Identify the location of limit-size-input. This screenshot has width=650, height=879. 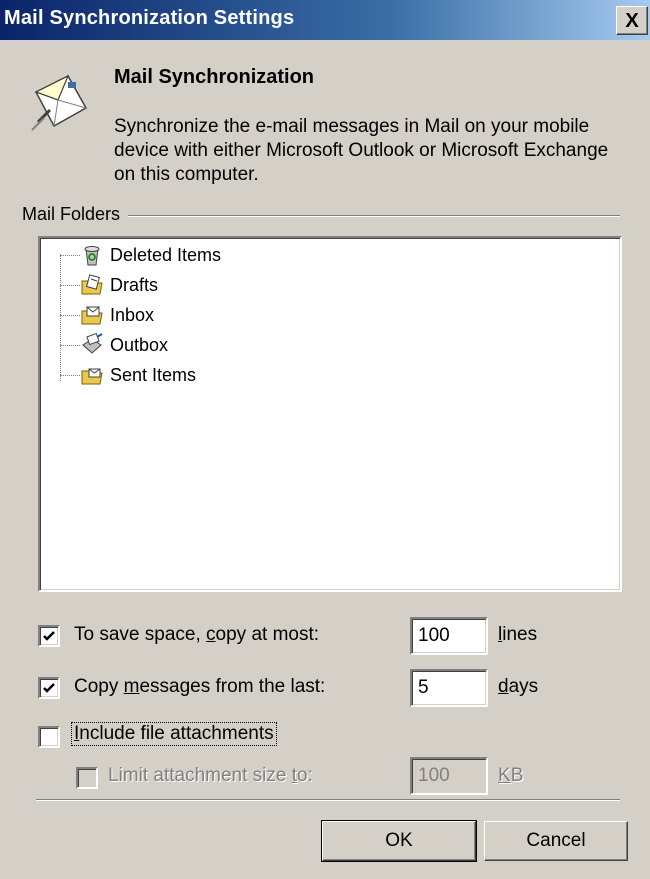
(449, 776).